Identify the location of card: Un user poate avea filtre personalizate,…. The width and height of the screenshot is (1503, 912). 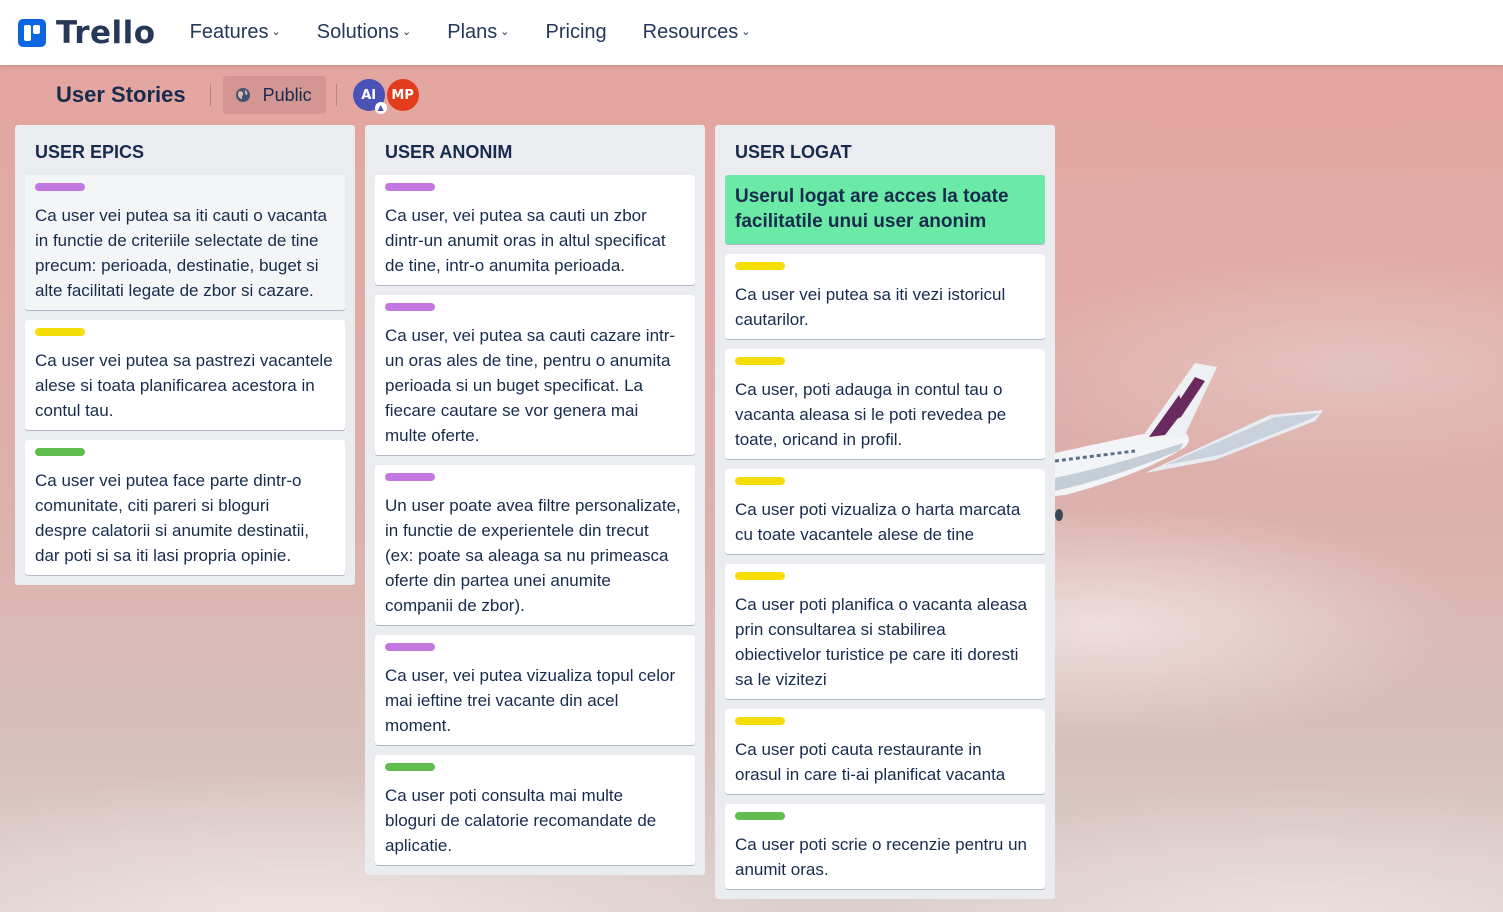
(535, 545).